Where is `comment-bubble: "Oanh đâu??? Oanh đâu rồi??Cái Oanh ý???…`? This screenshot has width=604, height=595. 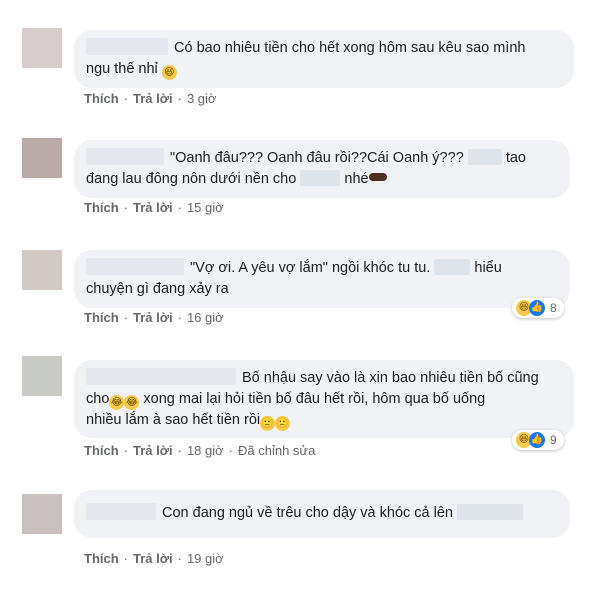 comment-bubble: "Oanh đâu??? Oanh đâu rồi??Cái Oanh ý???… is located at coordinates (322, 169).